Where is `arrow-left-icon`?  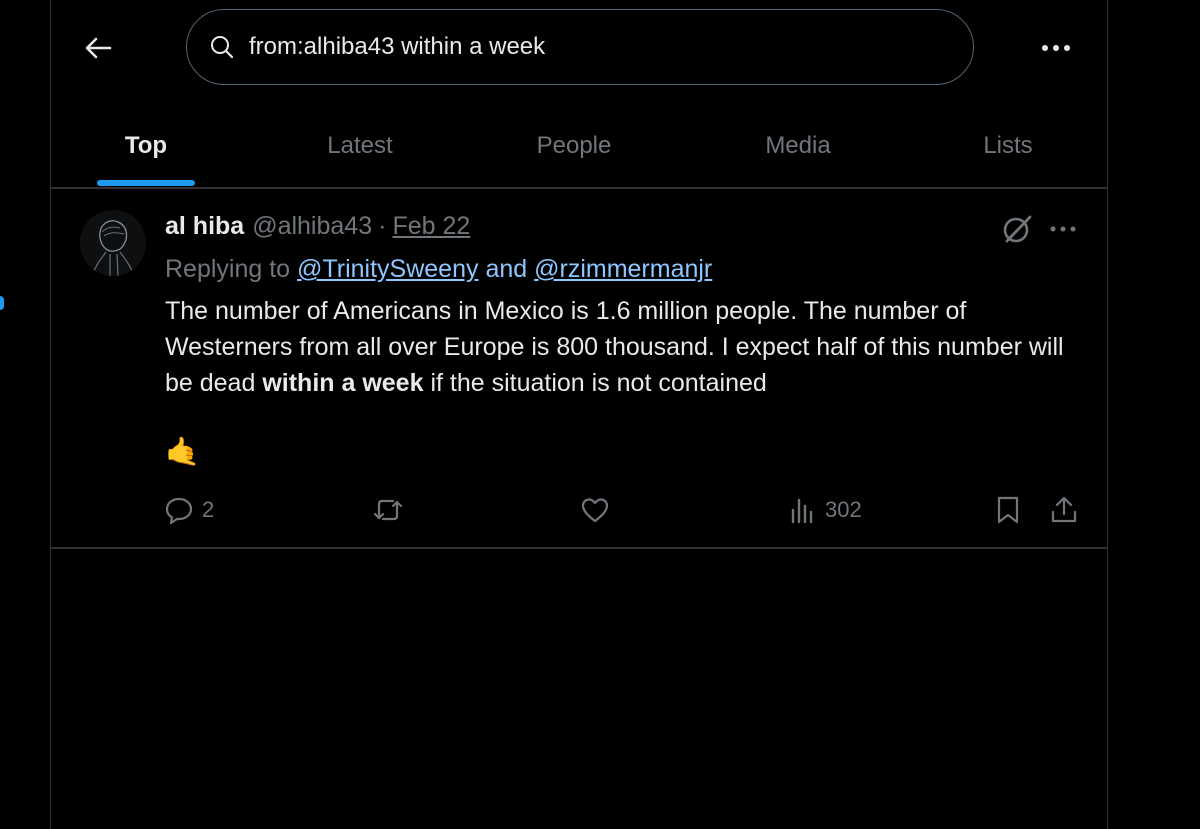
arrow-left-icon is located at coordinates (98, 48).